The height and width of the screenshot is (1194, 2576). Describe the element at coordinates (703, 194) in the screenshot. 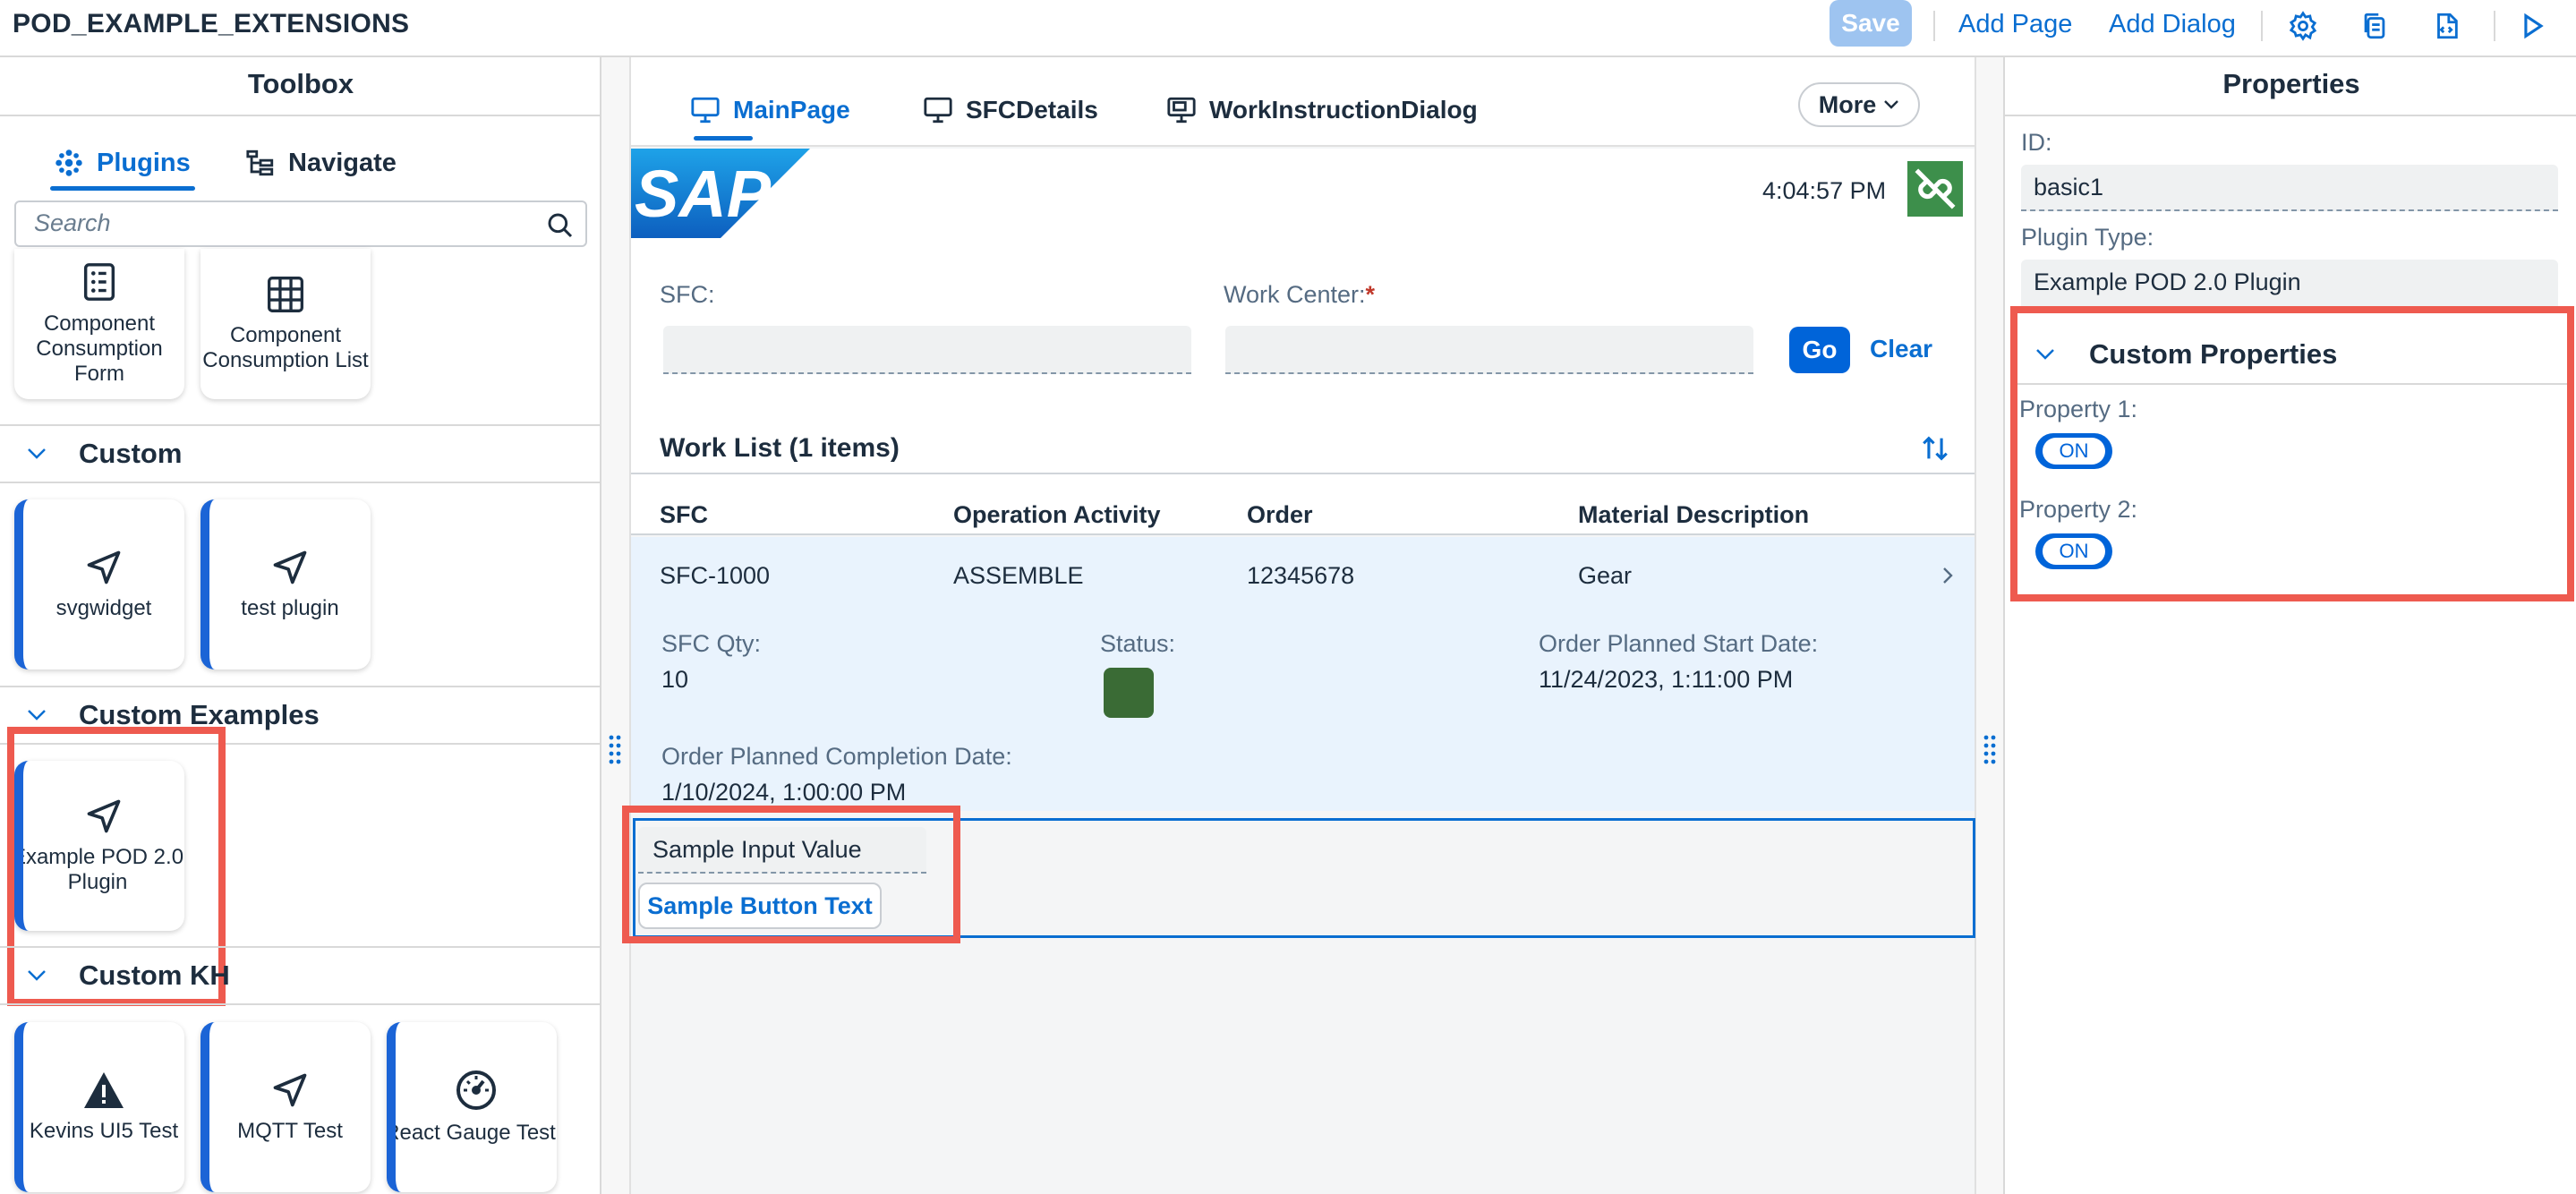

I see `svg-text: SAP` at that location.